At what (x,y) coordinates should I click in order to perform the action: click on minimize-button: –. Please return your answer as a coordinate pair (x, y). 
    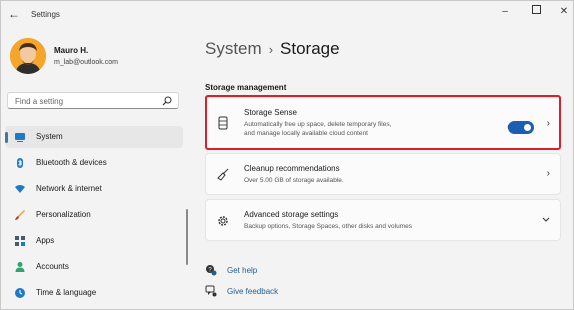
    Looking at the image, I should click on (505, 12).